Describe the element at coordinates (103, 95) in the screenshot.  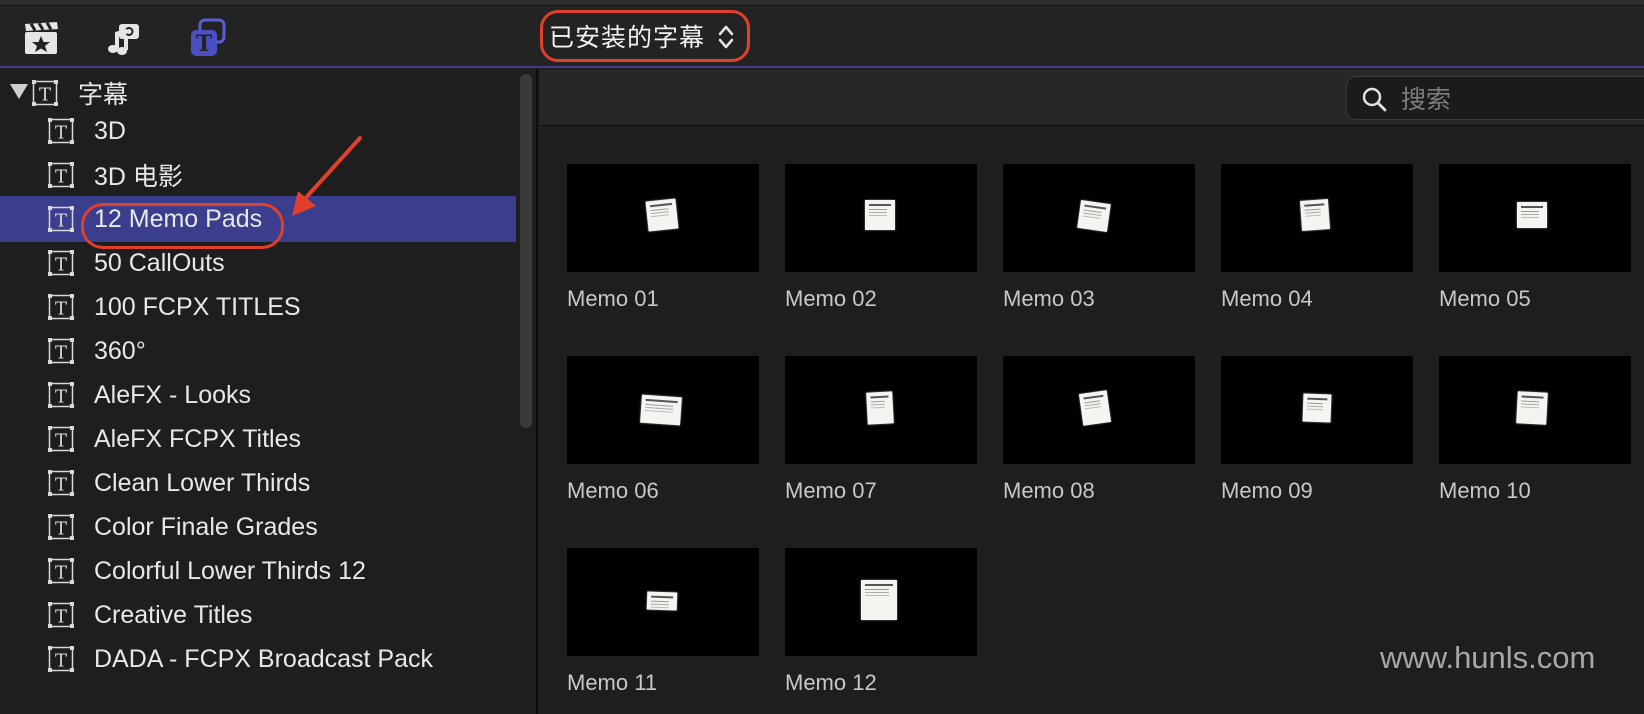
I see `sidebar-root-label: 字幕` at that location.